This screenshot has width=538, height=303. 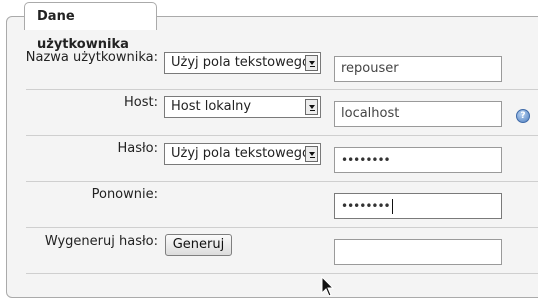 I want to click on generate-password-label: Wygeneruj hasło:, so click(x=101, y=241).